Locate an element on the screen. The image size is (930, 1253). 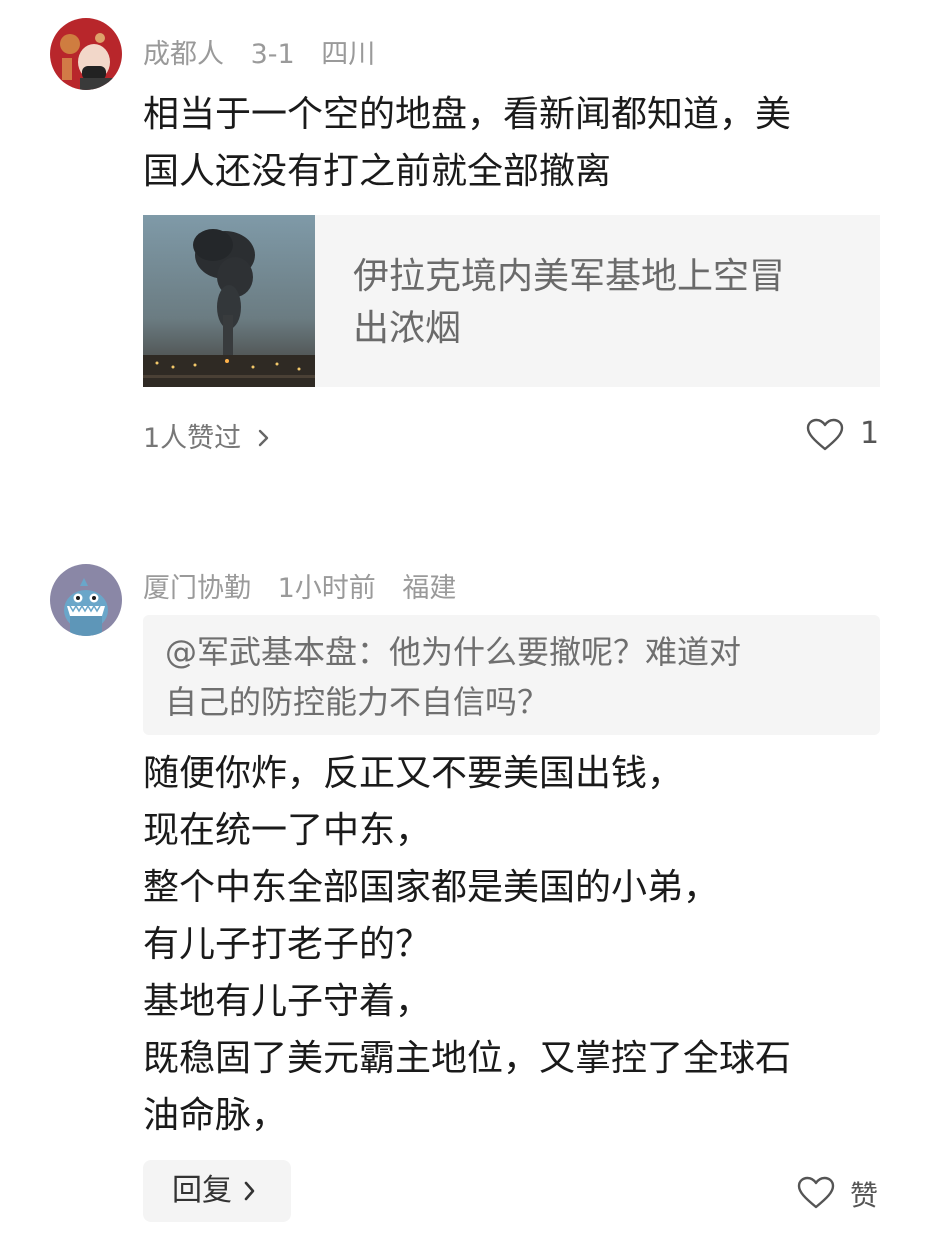
comment-location: 福建 is located at coordinates (429, 588).